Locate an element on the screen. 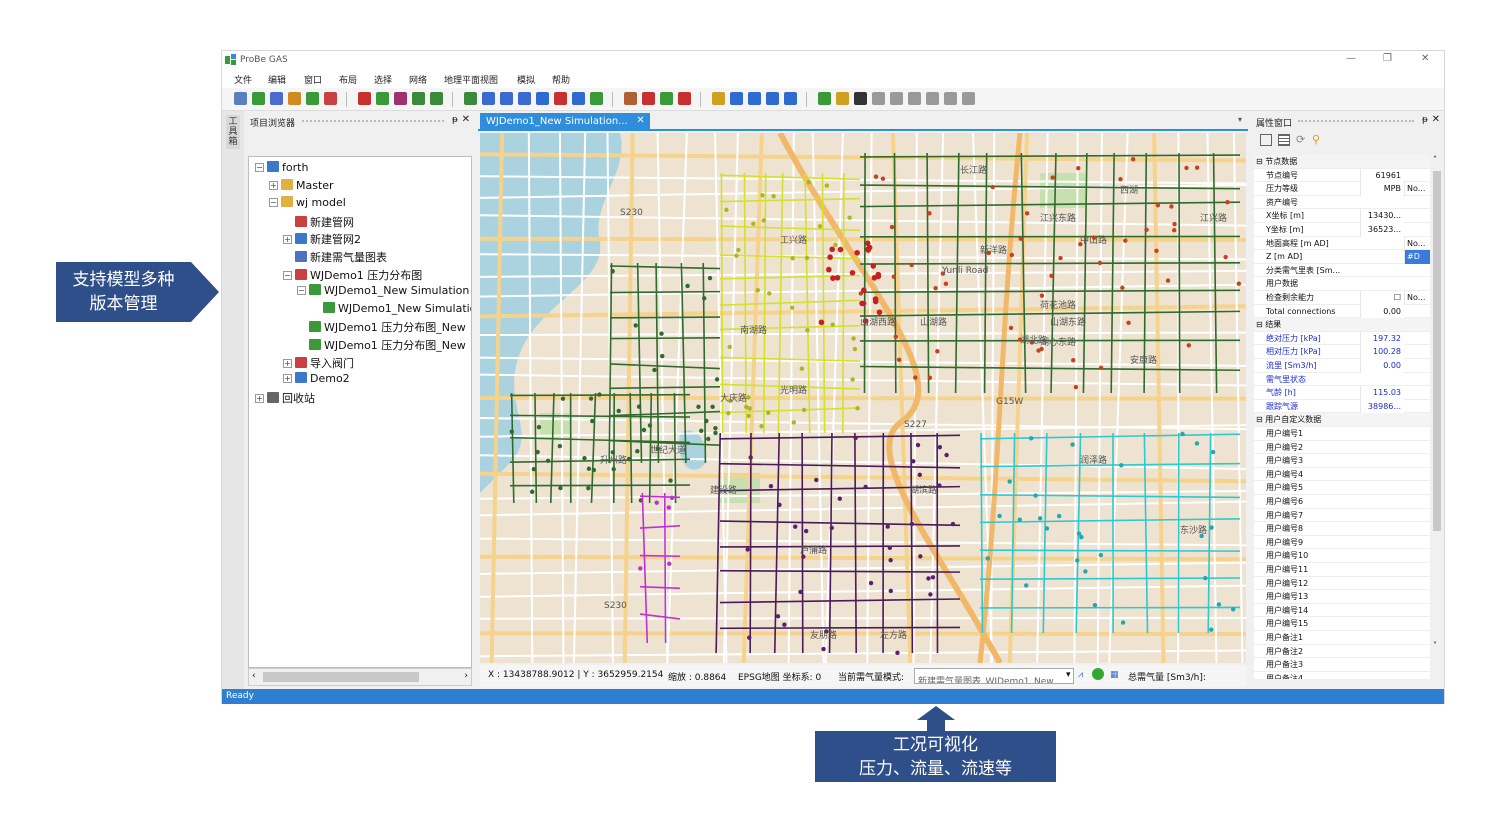 The width and height of the screenshot is (1498, 824). property-unit: #D is located at coordinates (1417, 257).